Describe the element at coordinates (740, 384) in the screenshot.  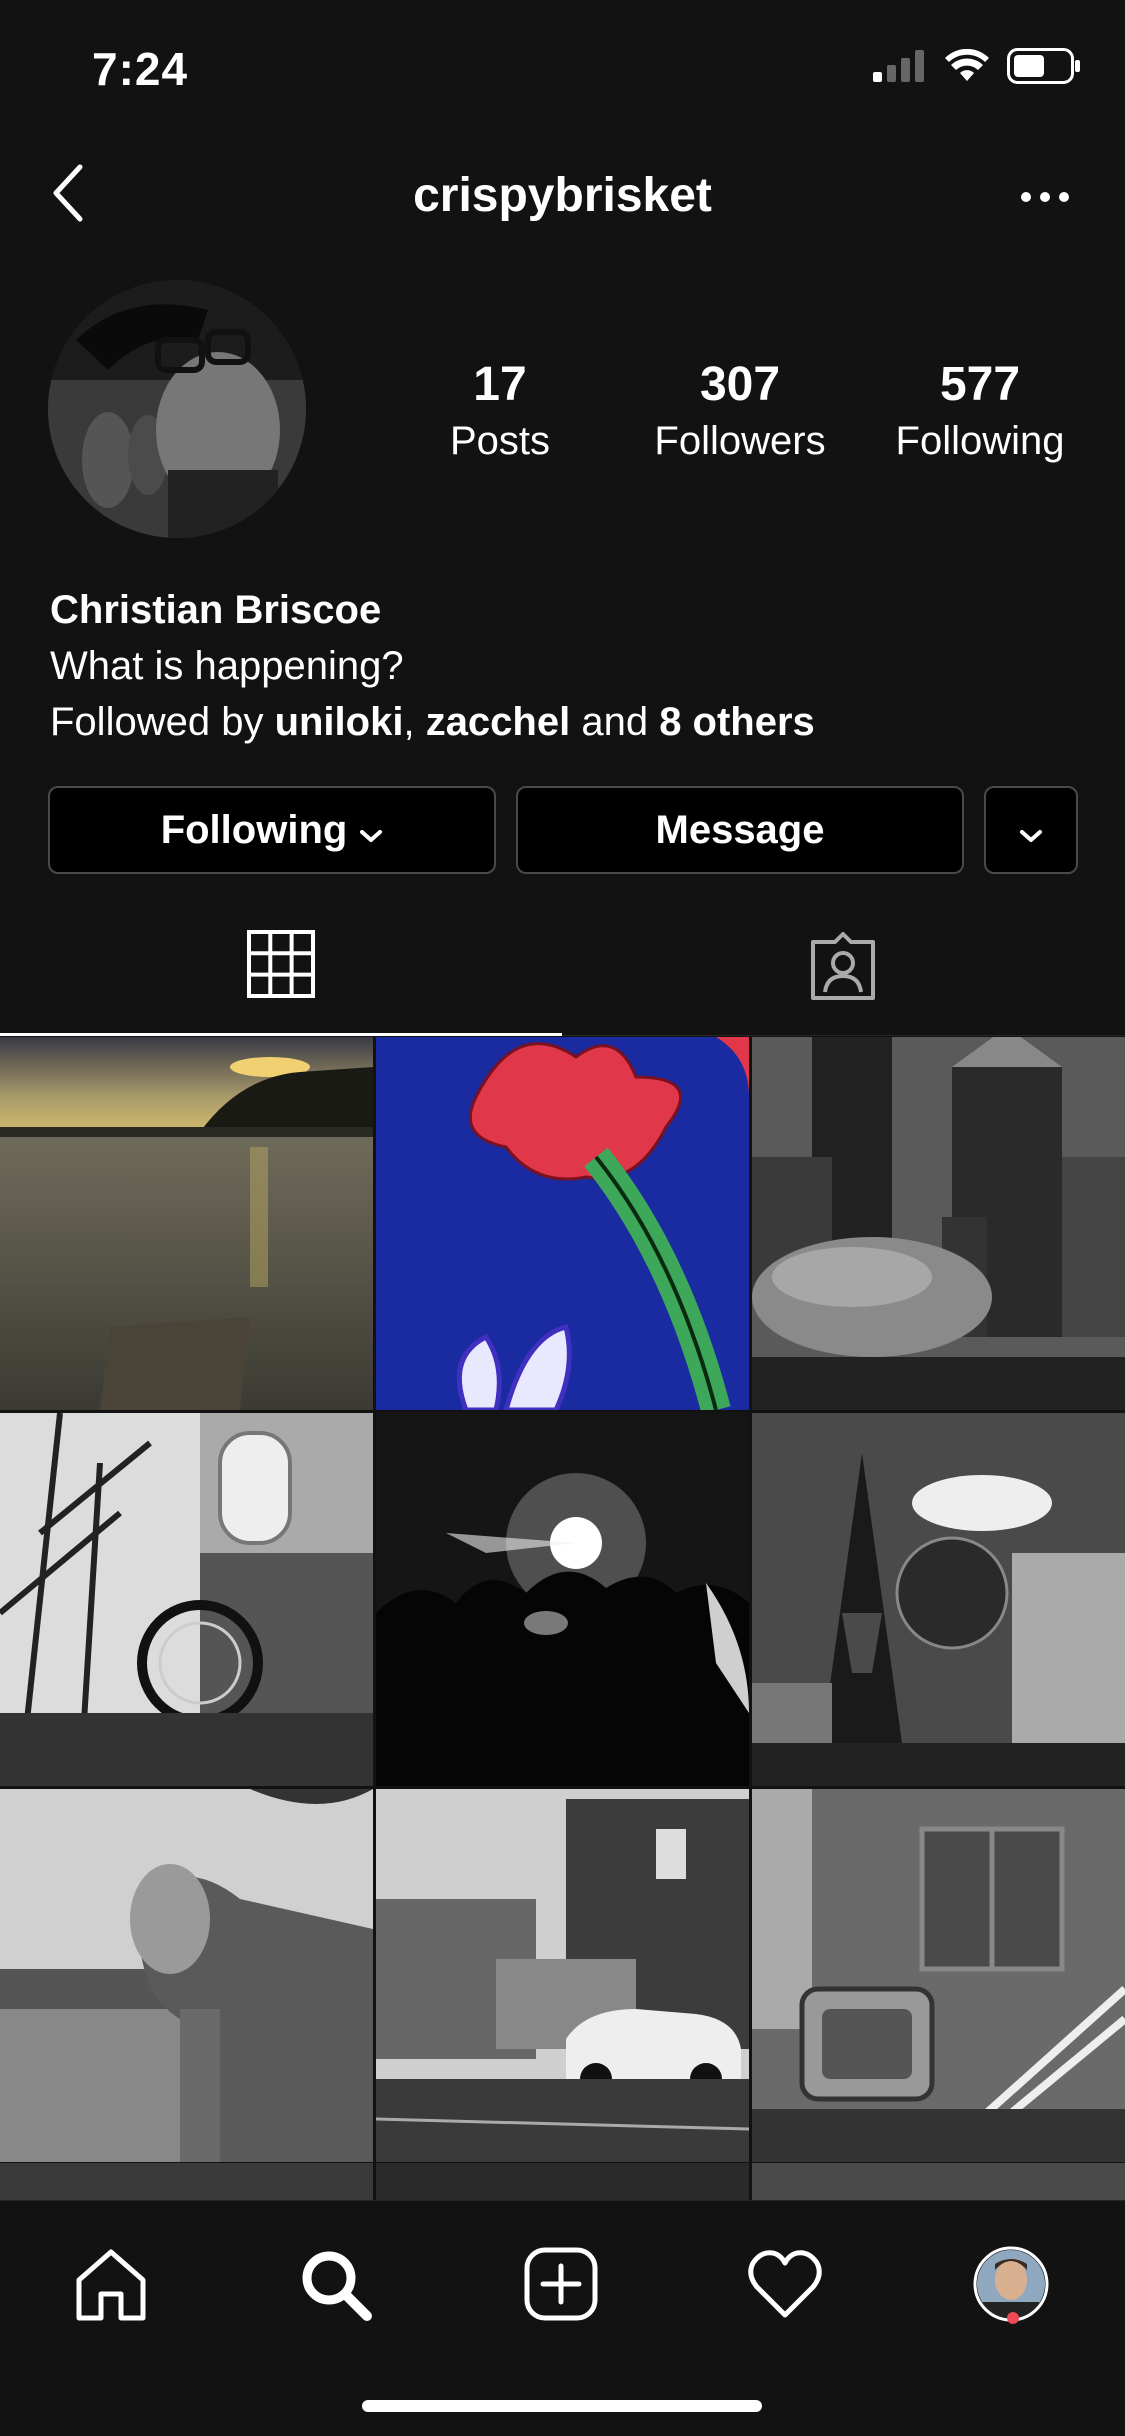
I see `stat-followers-value: 307` at that location.